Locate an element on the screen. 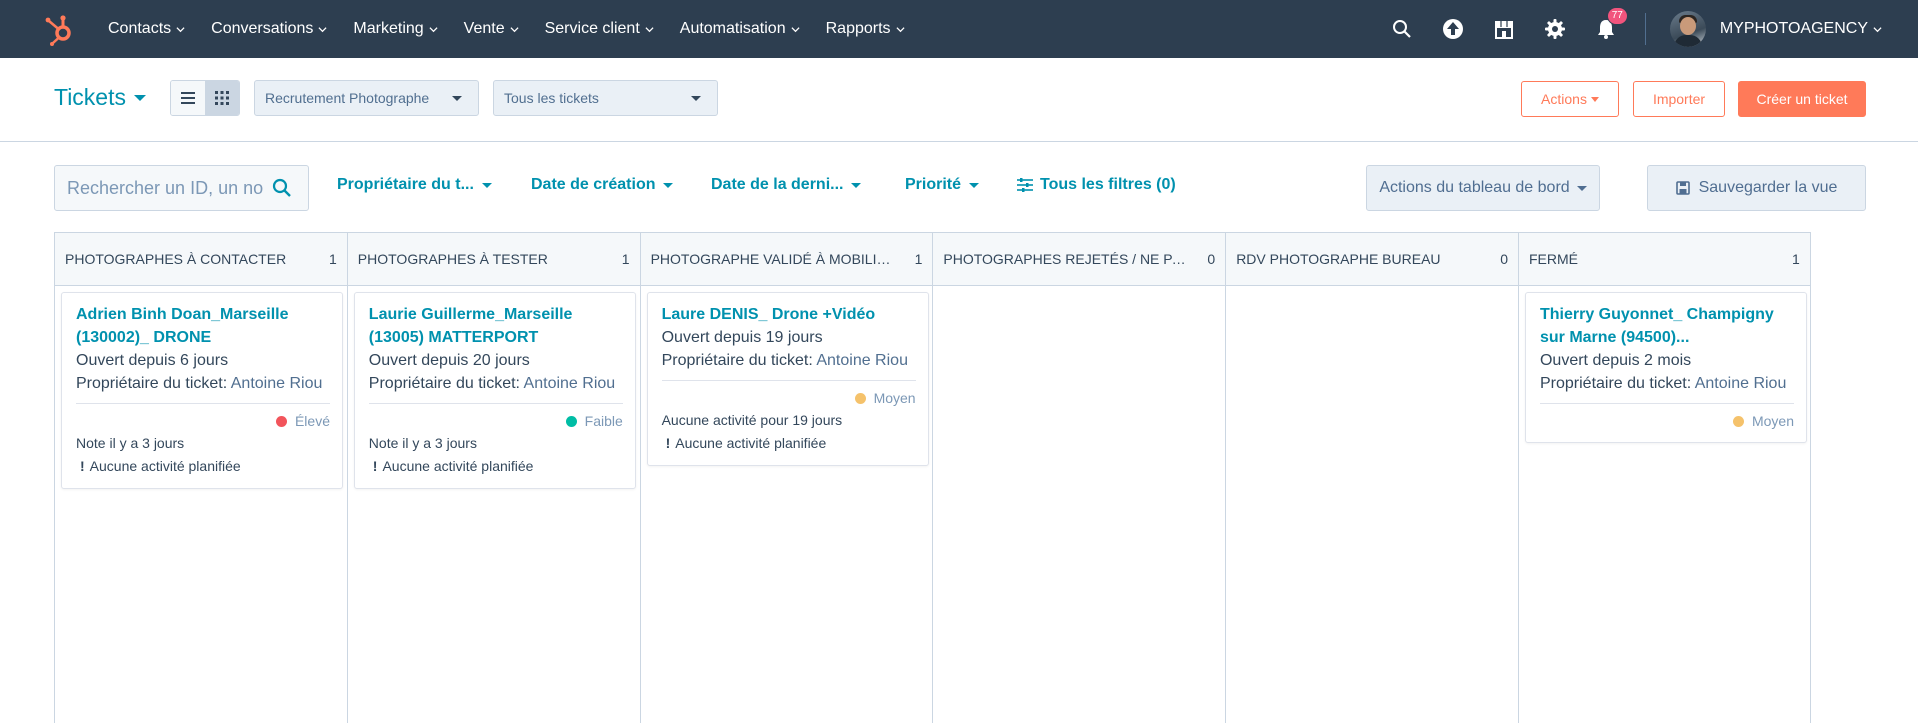 Image resolution: width=1918 pixels, height=723 pixels. pipeline-select-value: Recrutement Photographe is located at coordinates (347, 98).